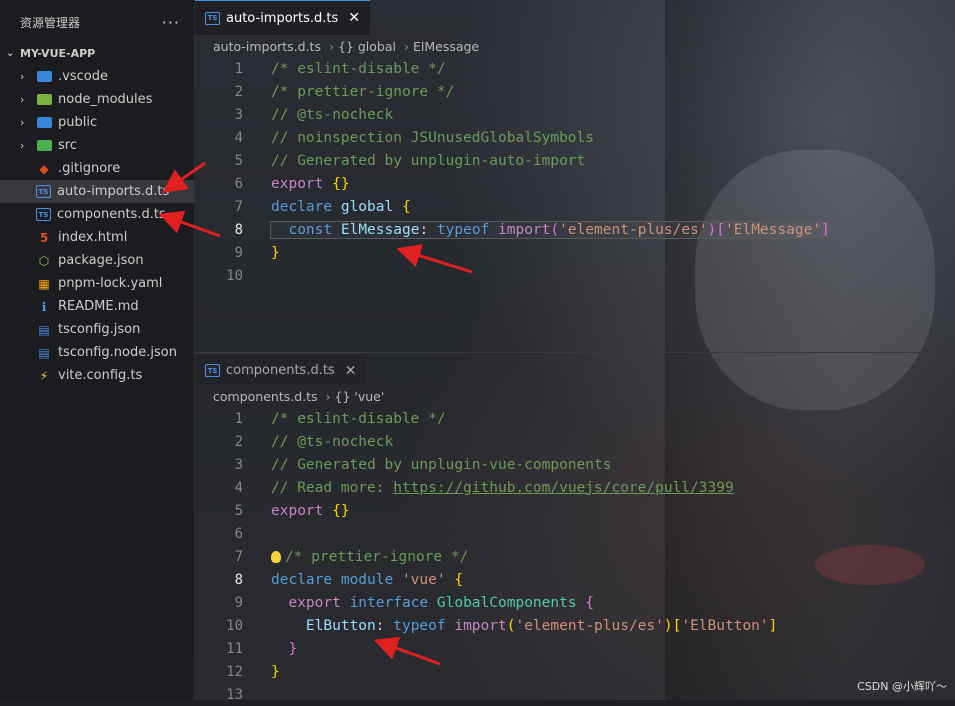 The width and height of the screenshot is (955, 706). What do you see at coordinates (97, 53) in the screenshot?
I see `project-root: ⌄ MY-VUE-APP` at bounding box center [97, 53].